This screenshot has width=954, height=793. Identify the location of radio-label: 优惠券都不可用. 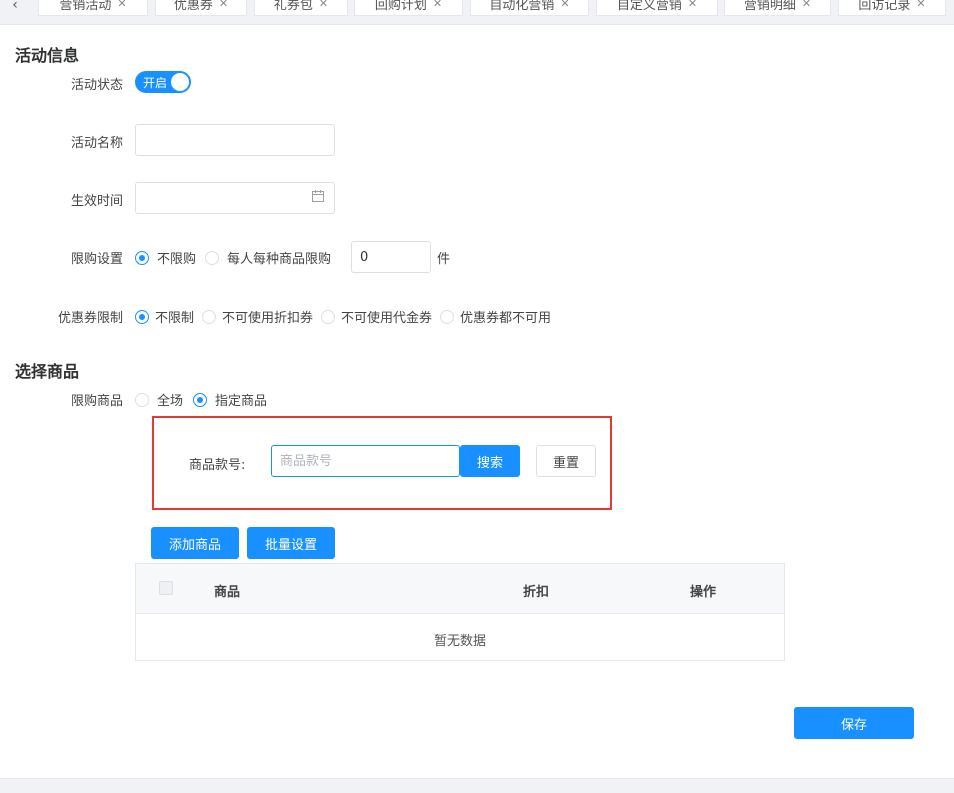
(506, 318).